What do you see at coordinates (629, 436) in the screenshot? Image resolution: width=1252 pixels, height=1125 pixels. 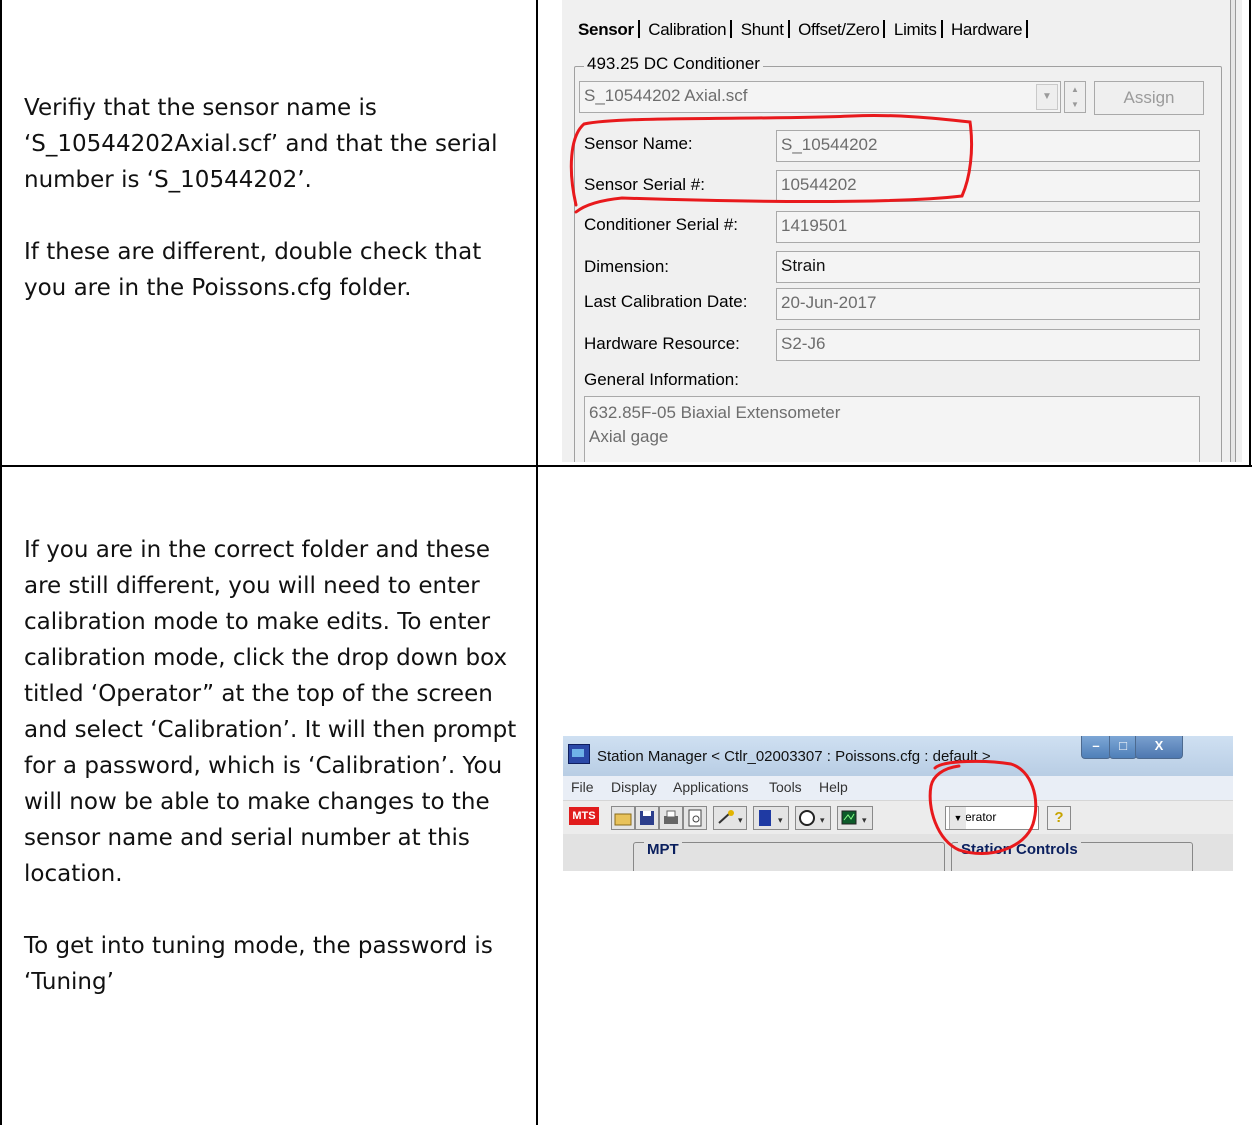 I see `general-info-line: Axial gage` at bounding box center [629, 436].